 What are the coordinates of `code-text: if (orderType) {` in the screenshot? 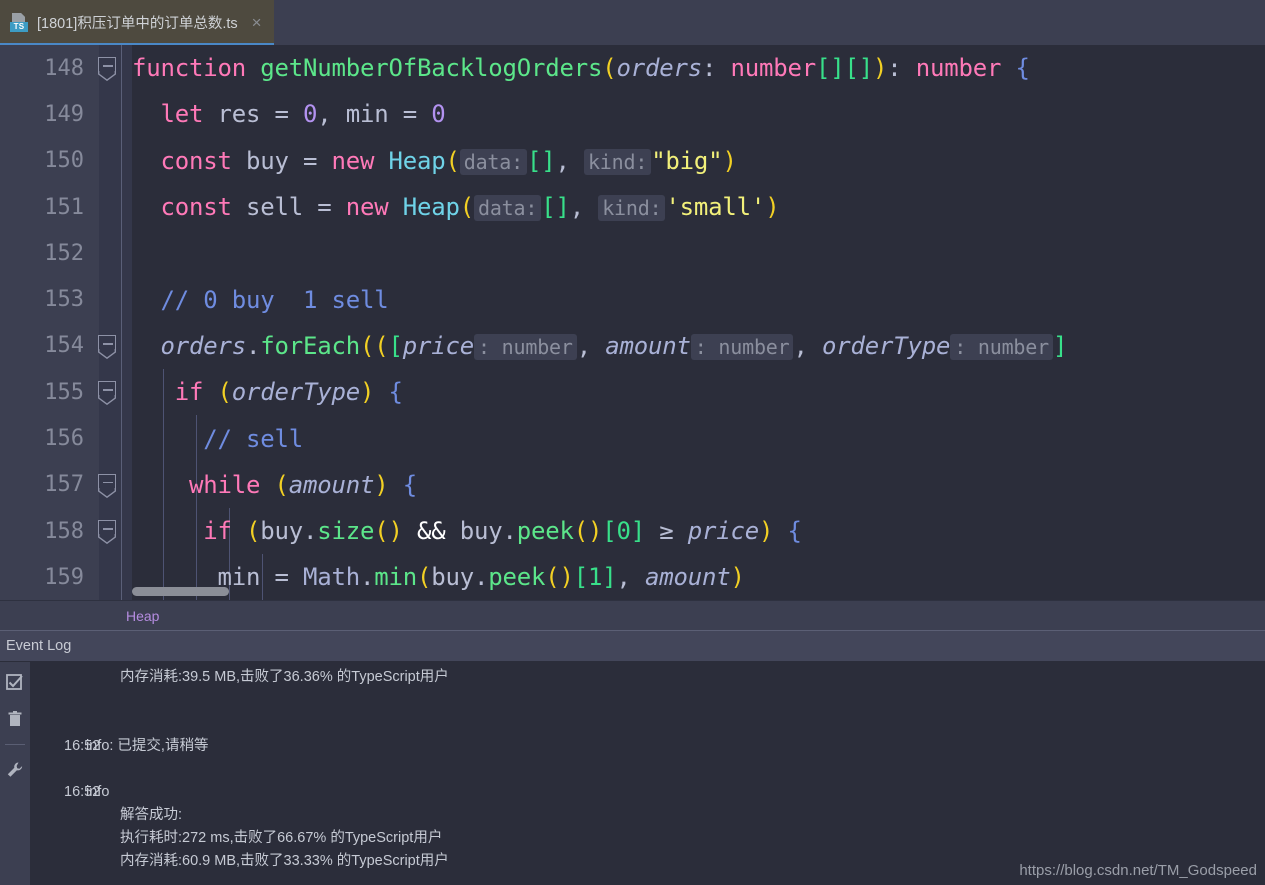 It's located at (288, 392).